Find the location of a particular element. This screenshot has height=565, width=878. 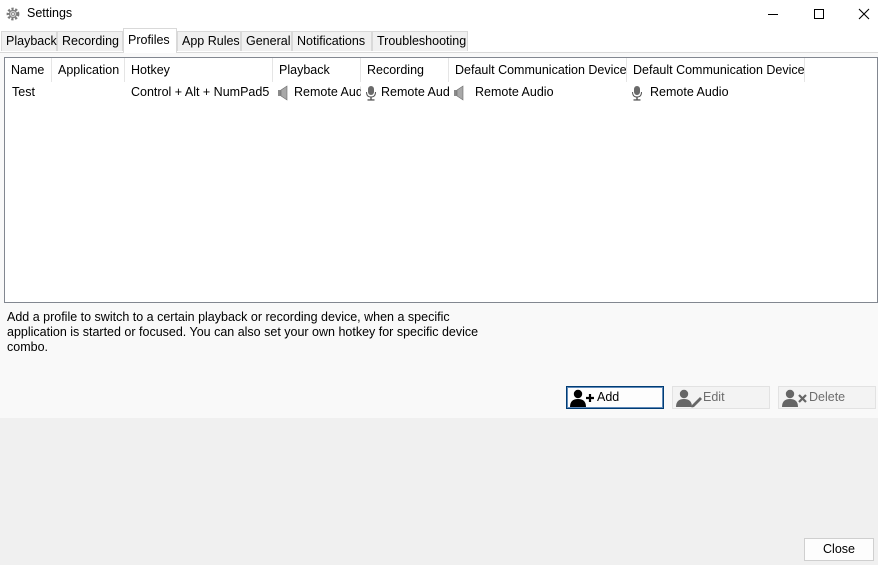

add-profile-button: Add is located at coordinates (615, 397).